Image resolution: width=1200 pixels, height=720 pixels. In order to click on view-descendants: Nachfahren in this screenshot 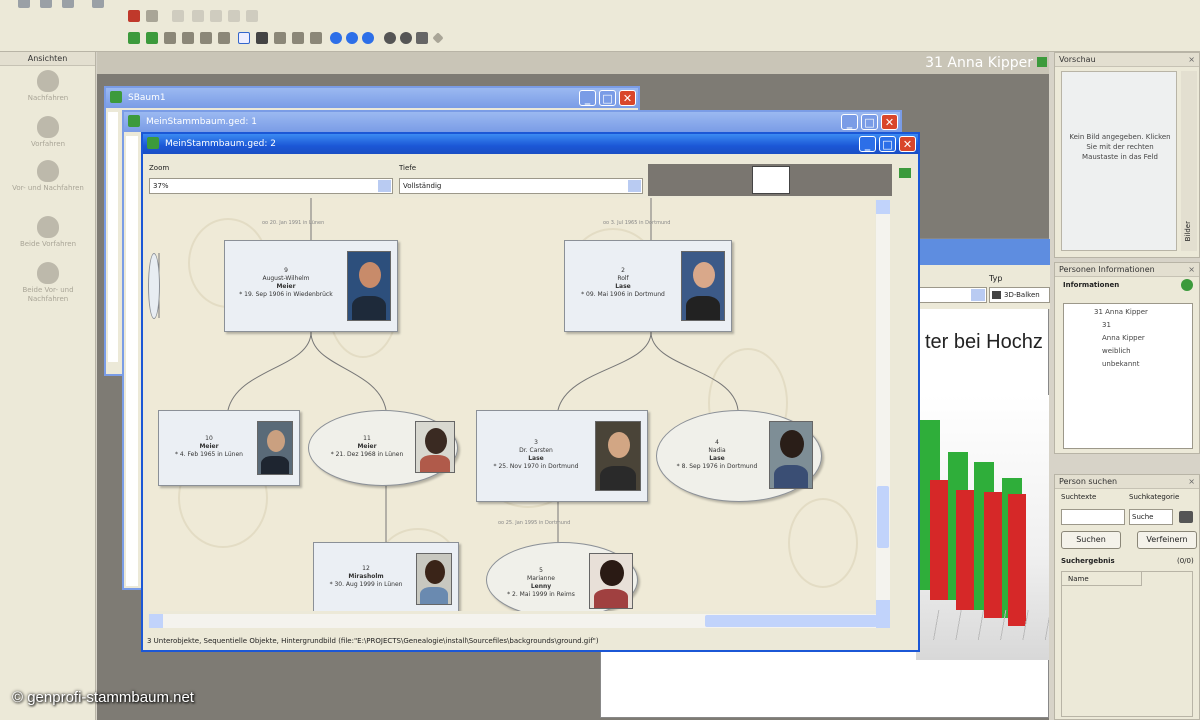, I will do `click(48, 86)`.